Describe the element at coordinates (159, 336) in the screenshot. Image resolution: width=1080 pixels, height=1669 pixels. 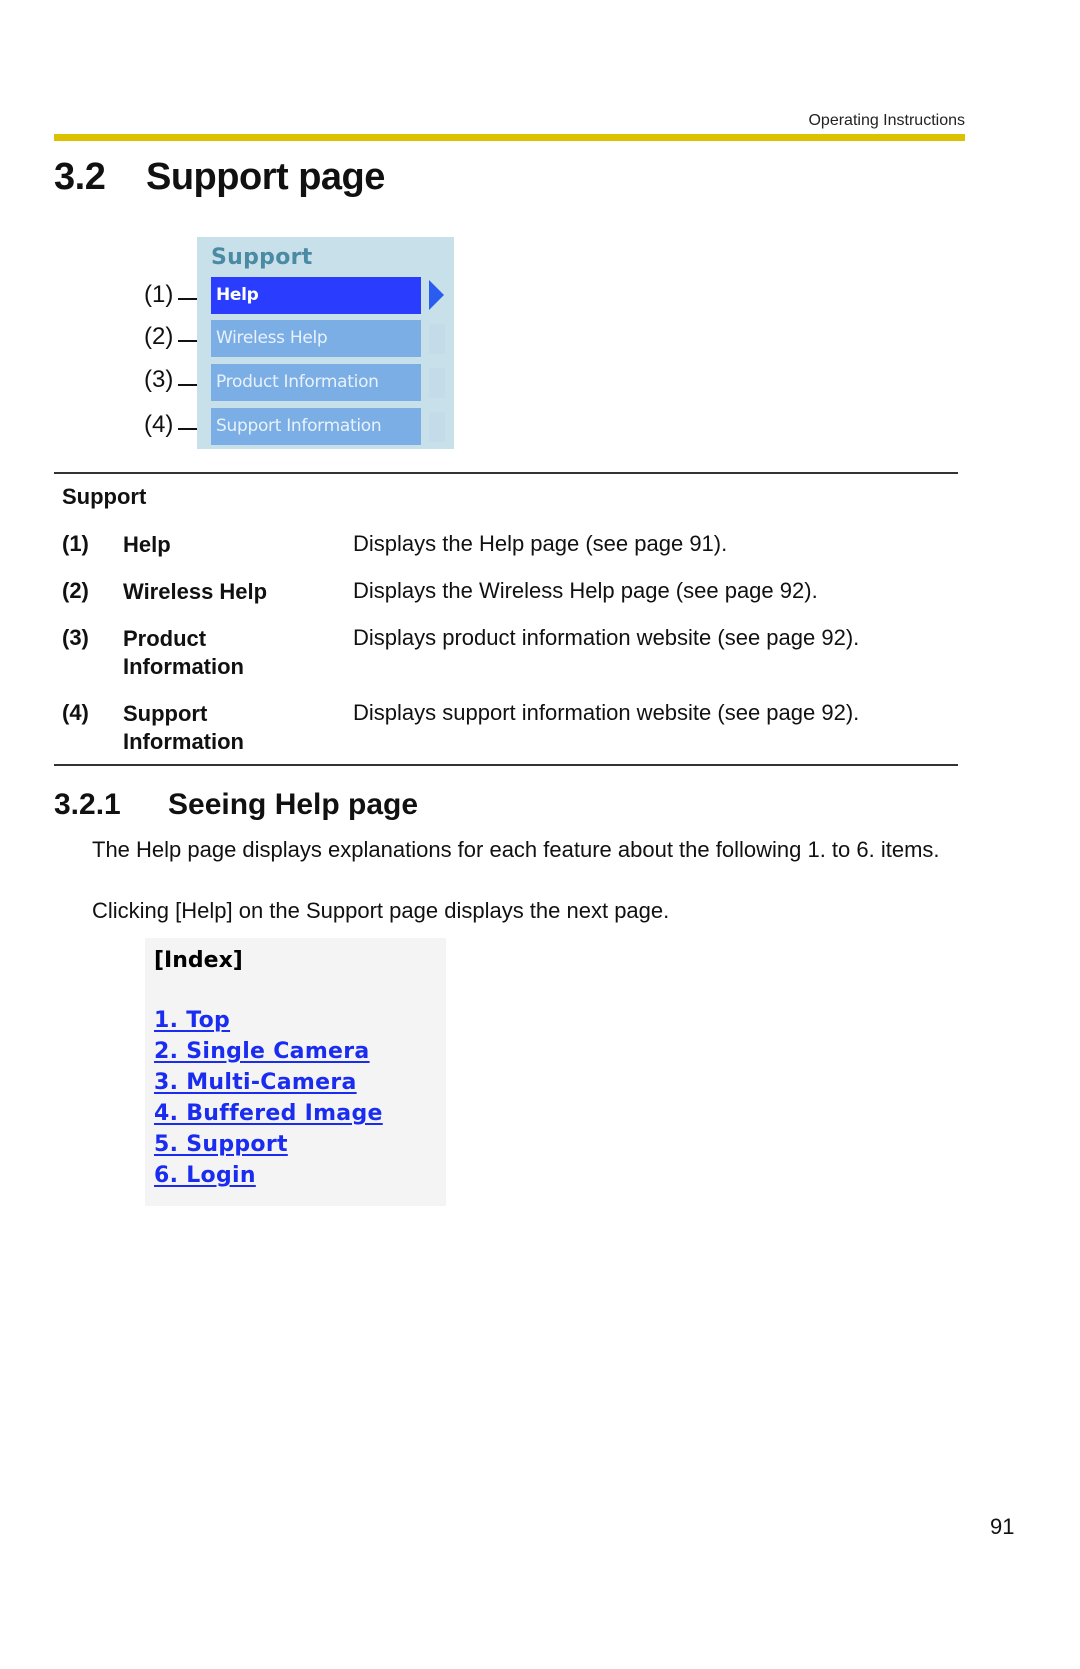
I see `callout-2: (2)` at that location.